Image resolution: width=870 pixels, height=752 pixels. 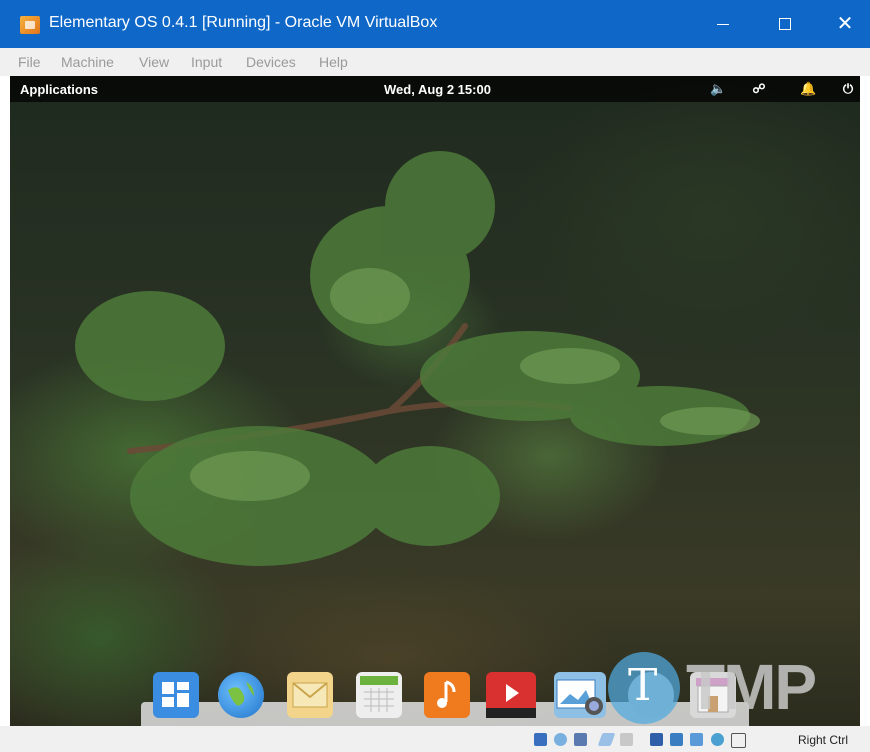 I want to click on keyboard-capture-icon, so click(x=738, y=740).